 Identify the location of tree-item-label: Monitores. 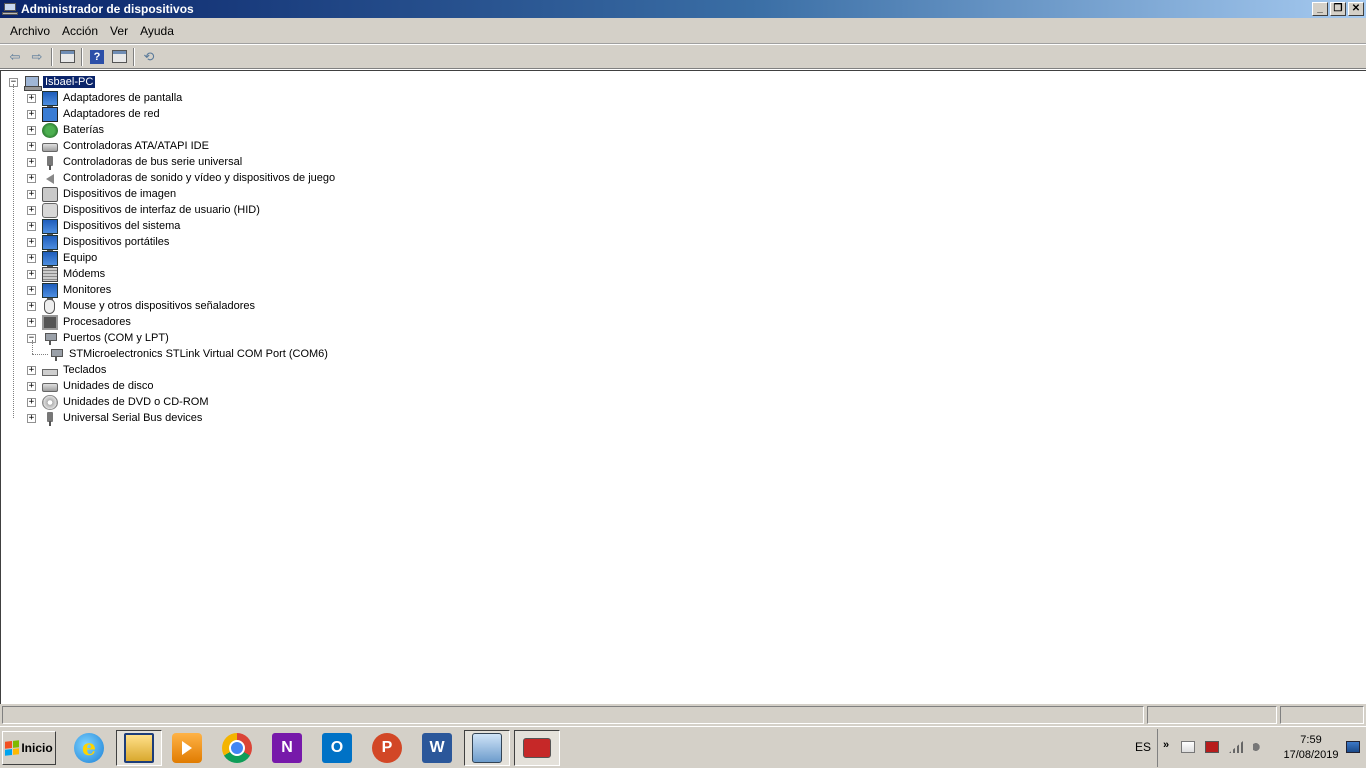
(87, 290).